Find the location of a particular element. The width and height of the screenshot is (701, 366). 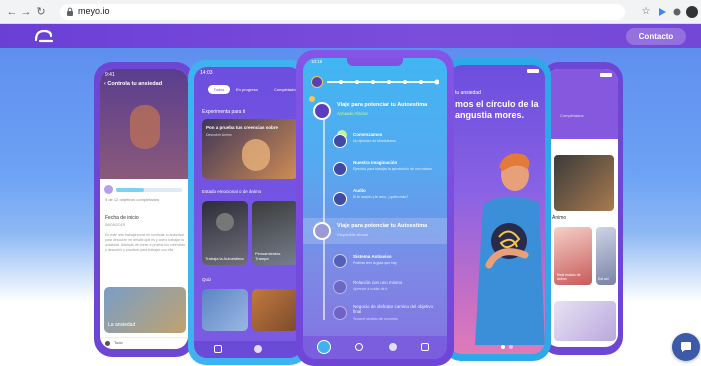

step-1-play-icon is located at coordinates (340, 141).